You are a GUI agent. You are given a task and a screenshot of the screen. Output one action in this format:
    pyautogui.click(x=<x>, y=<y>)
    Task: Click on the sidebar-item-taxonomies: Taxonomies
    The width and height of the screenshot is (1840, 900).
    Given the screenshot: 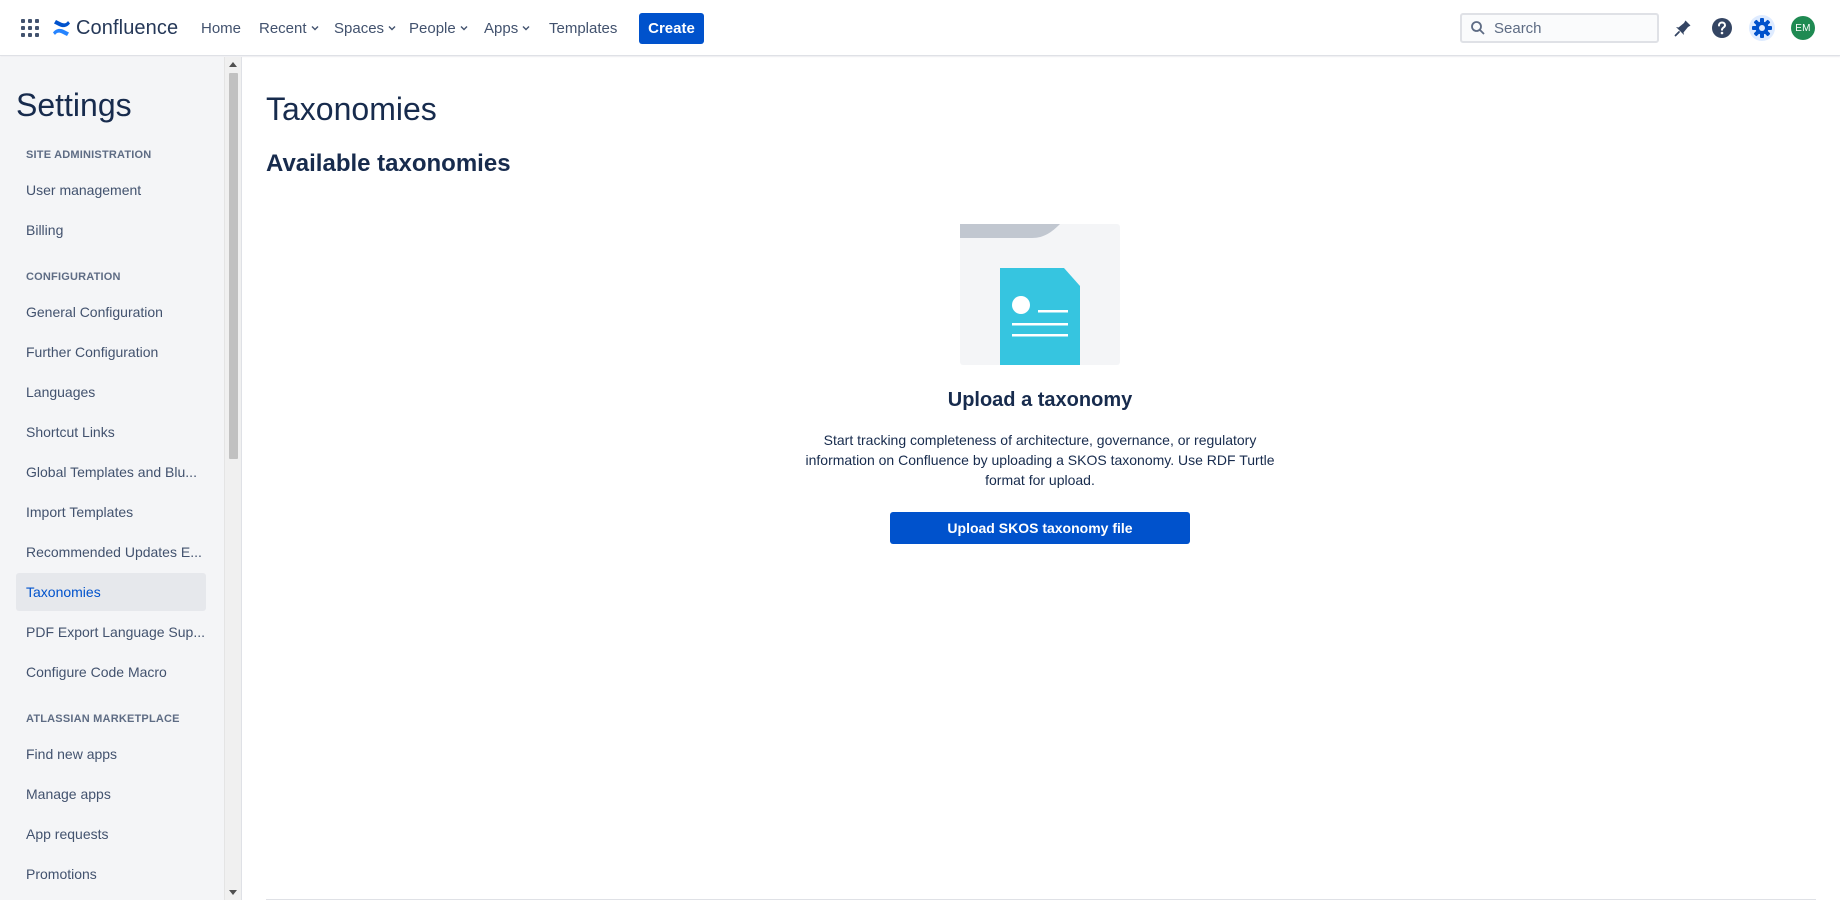 What is the action you would take?
    pyautogui.click(x=111, y=592)
    